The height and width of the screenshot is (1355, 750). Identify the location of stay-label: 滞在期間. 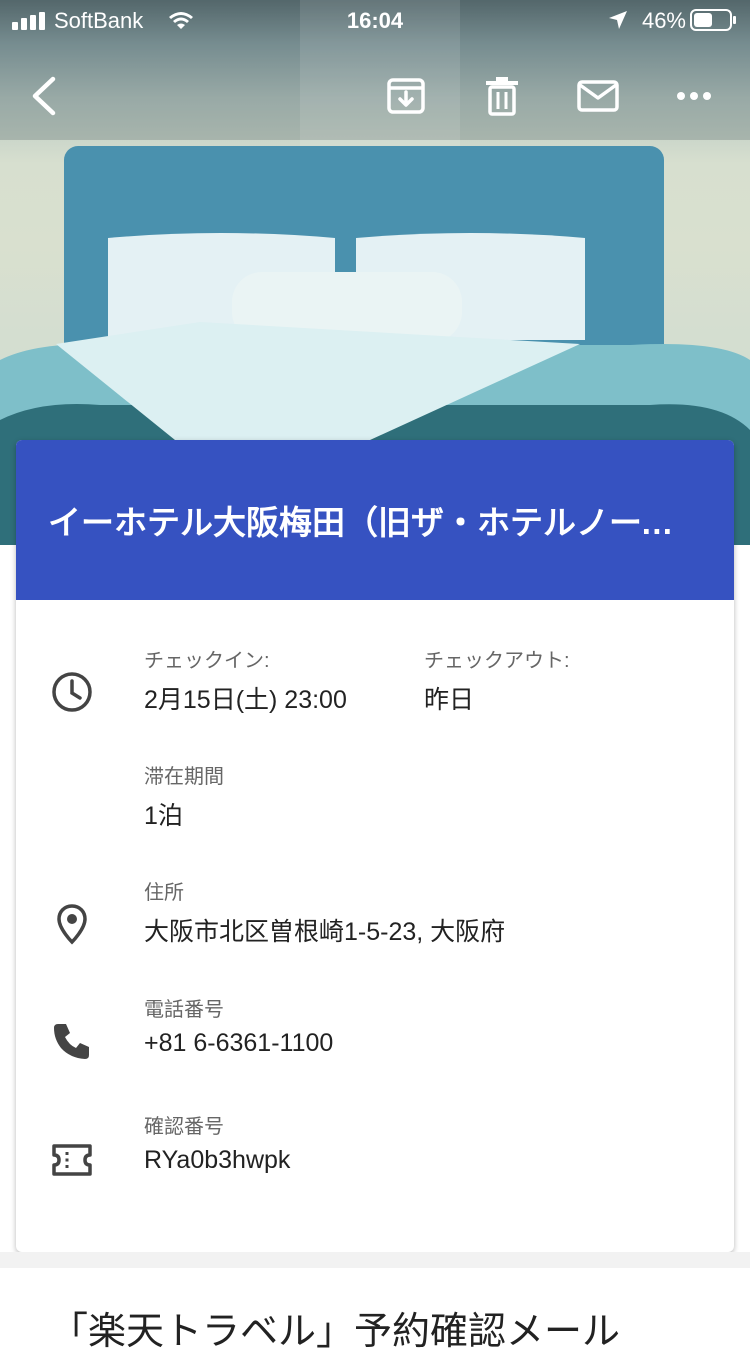
(184, 777).